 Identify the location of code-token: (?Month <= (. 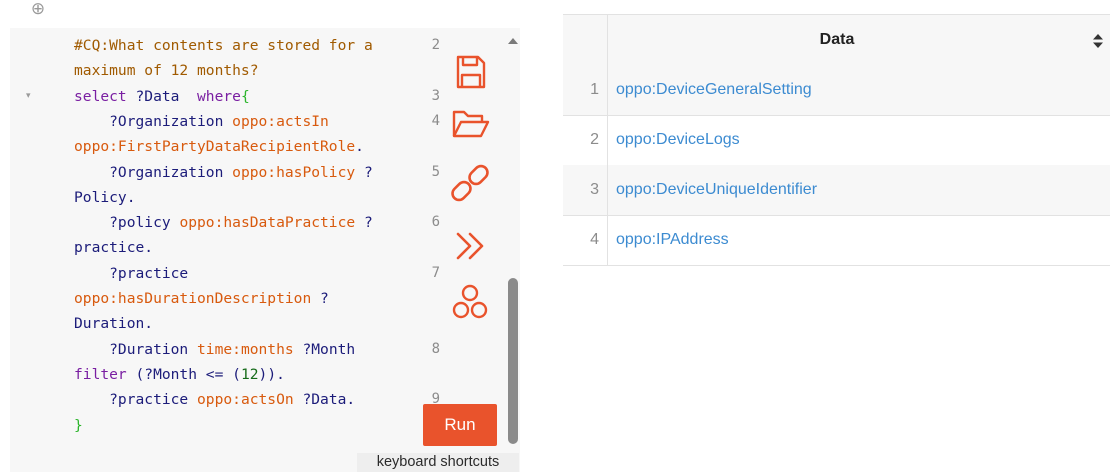
(183, 374).